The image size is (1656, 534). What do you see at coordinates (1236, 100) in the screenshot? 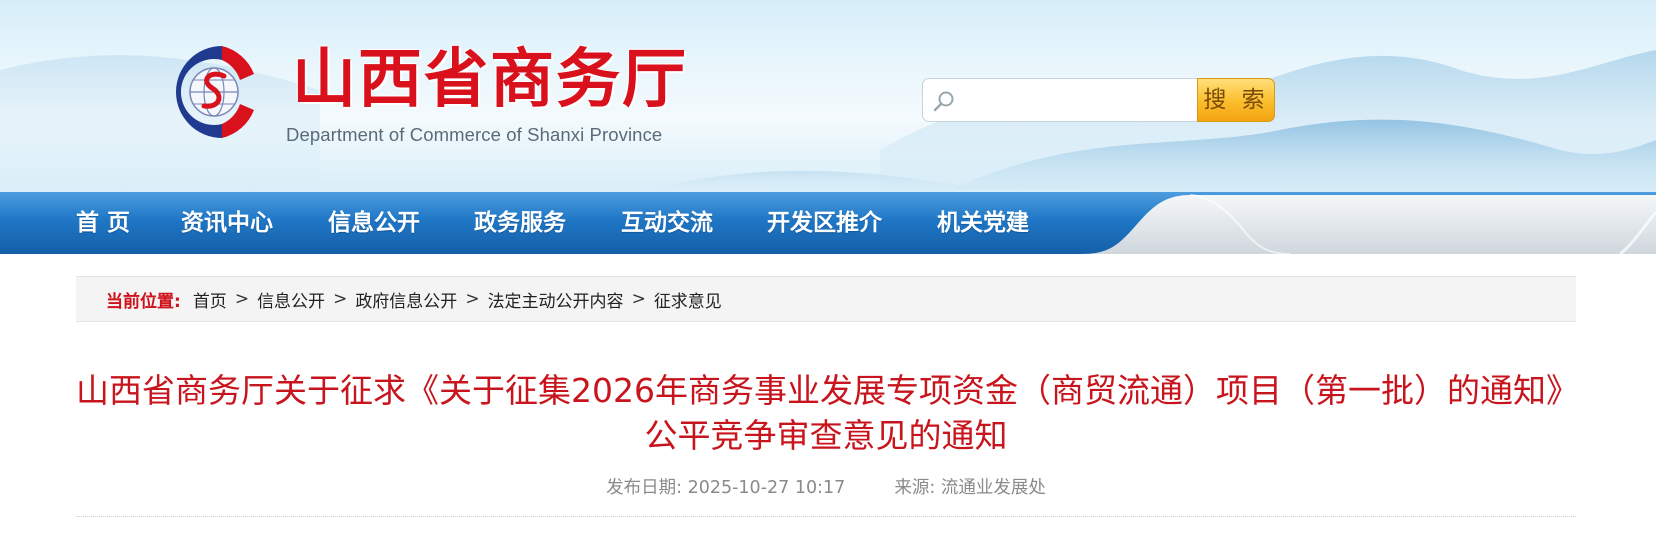
I see `search-button: 搜 索` at bounding box center [1236, 100].